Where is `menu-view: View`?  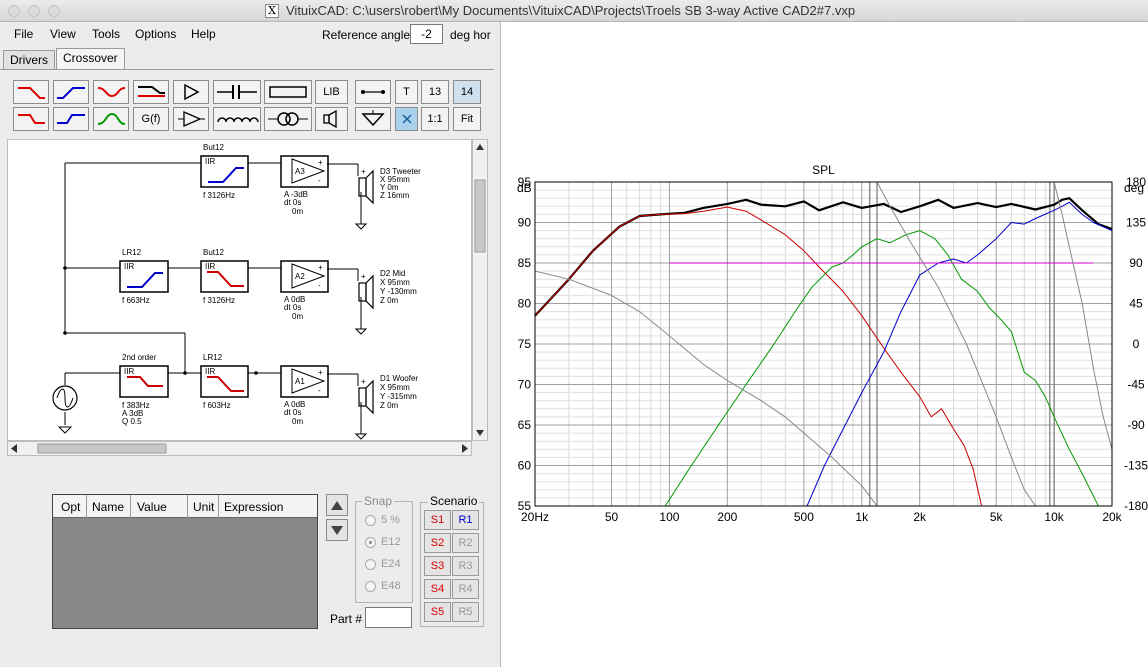 menu-view: View is located at coordinates (63, 34).